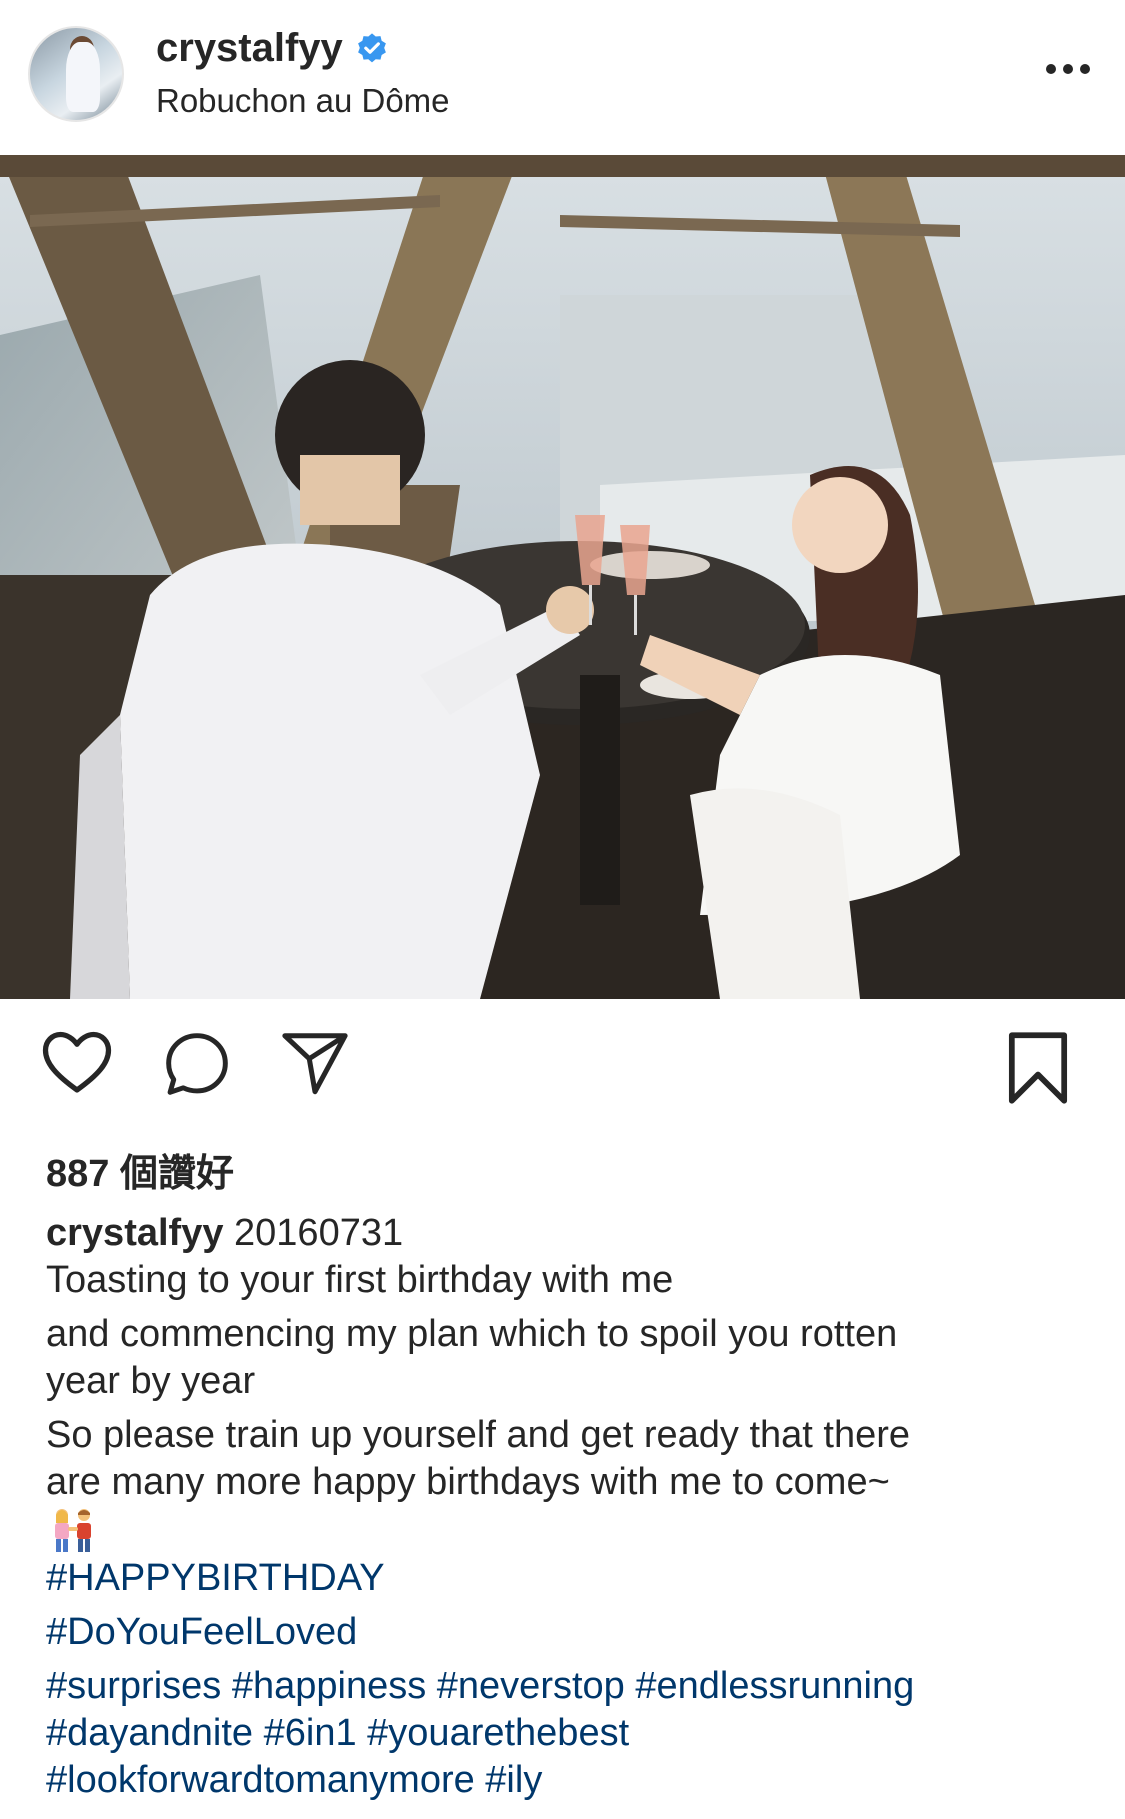 Image resolution: width=1125 pixels, height=1819 pixels. Describe the element at coordinates (360, 1280) in the screenshot. I see `caption-line: Toasting to your first birthday with me` at that location.